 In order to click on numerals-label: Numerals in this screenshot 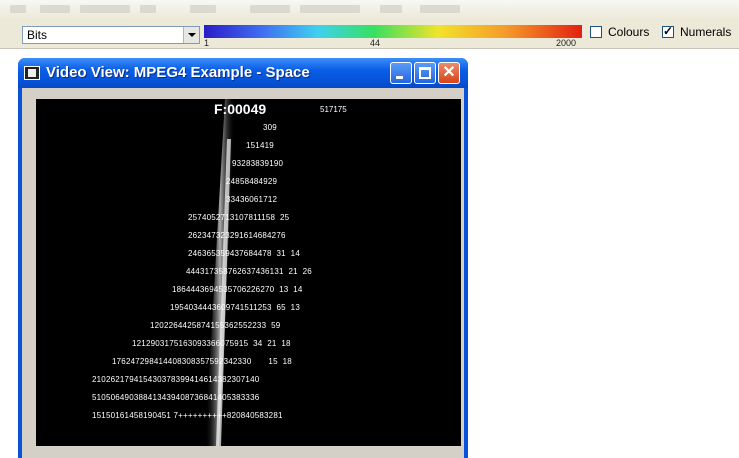, I will do `click(706, 32)`.